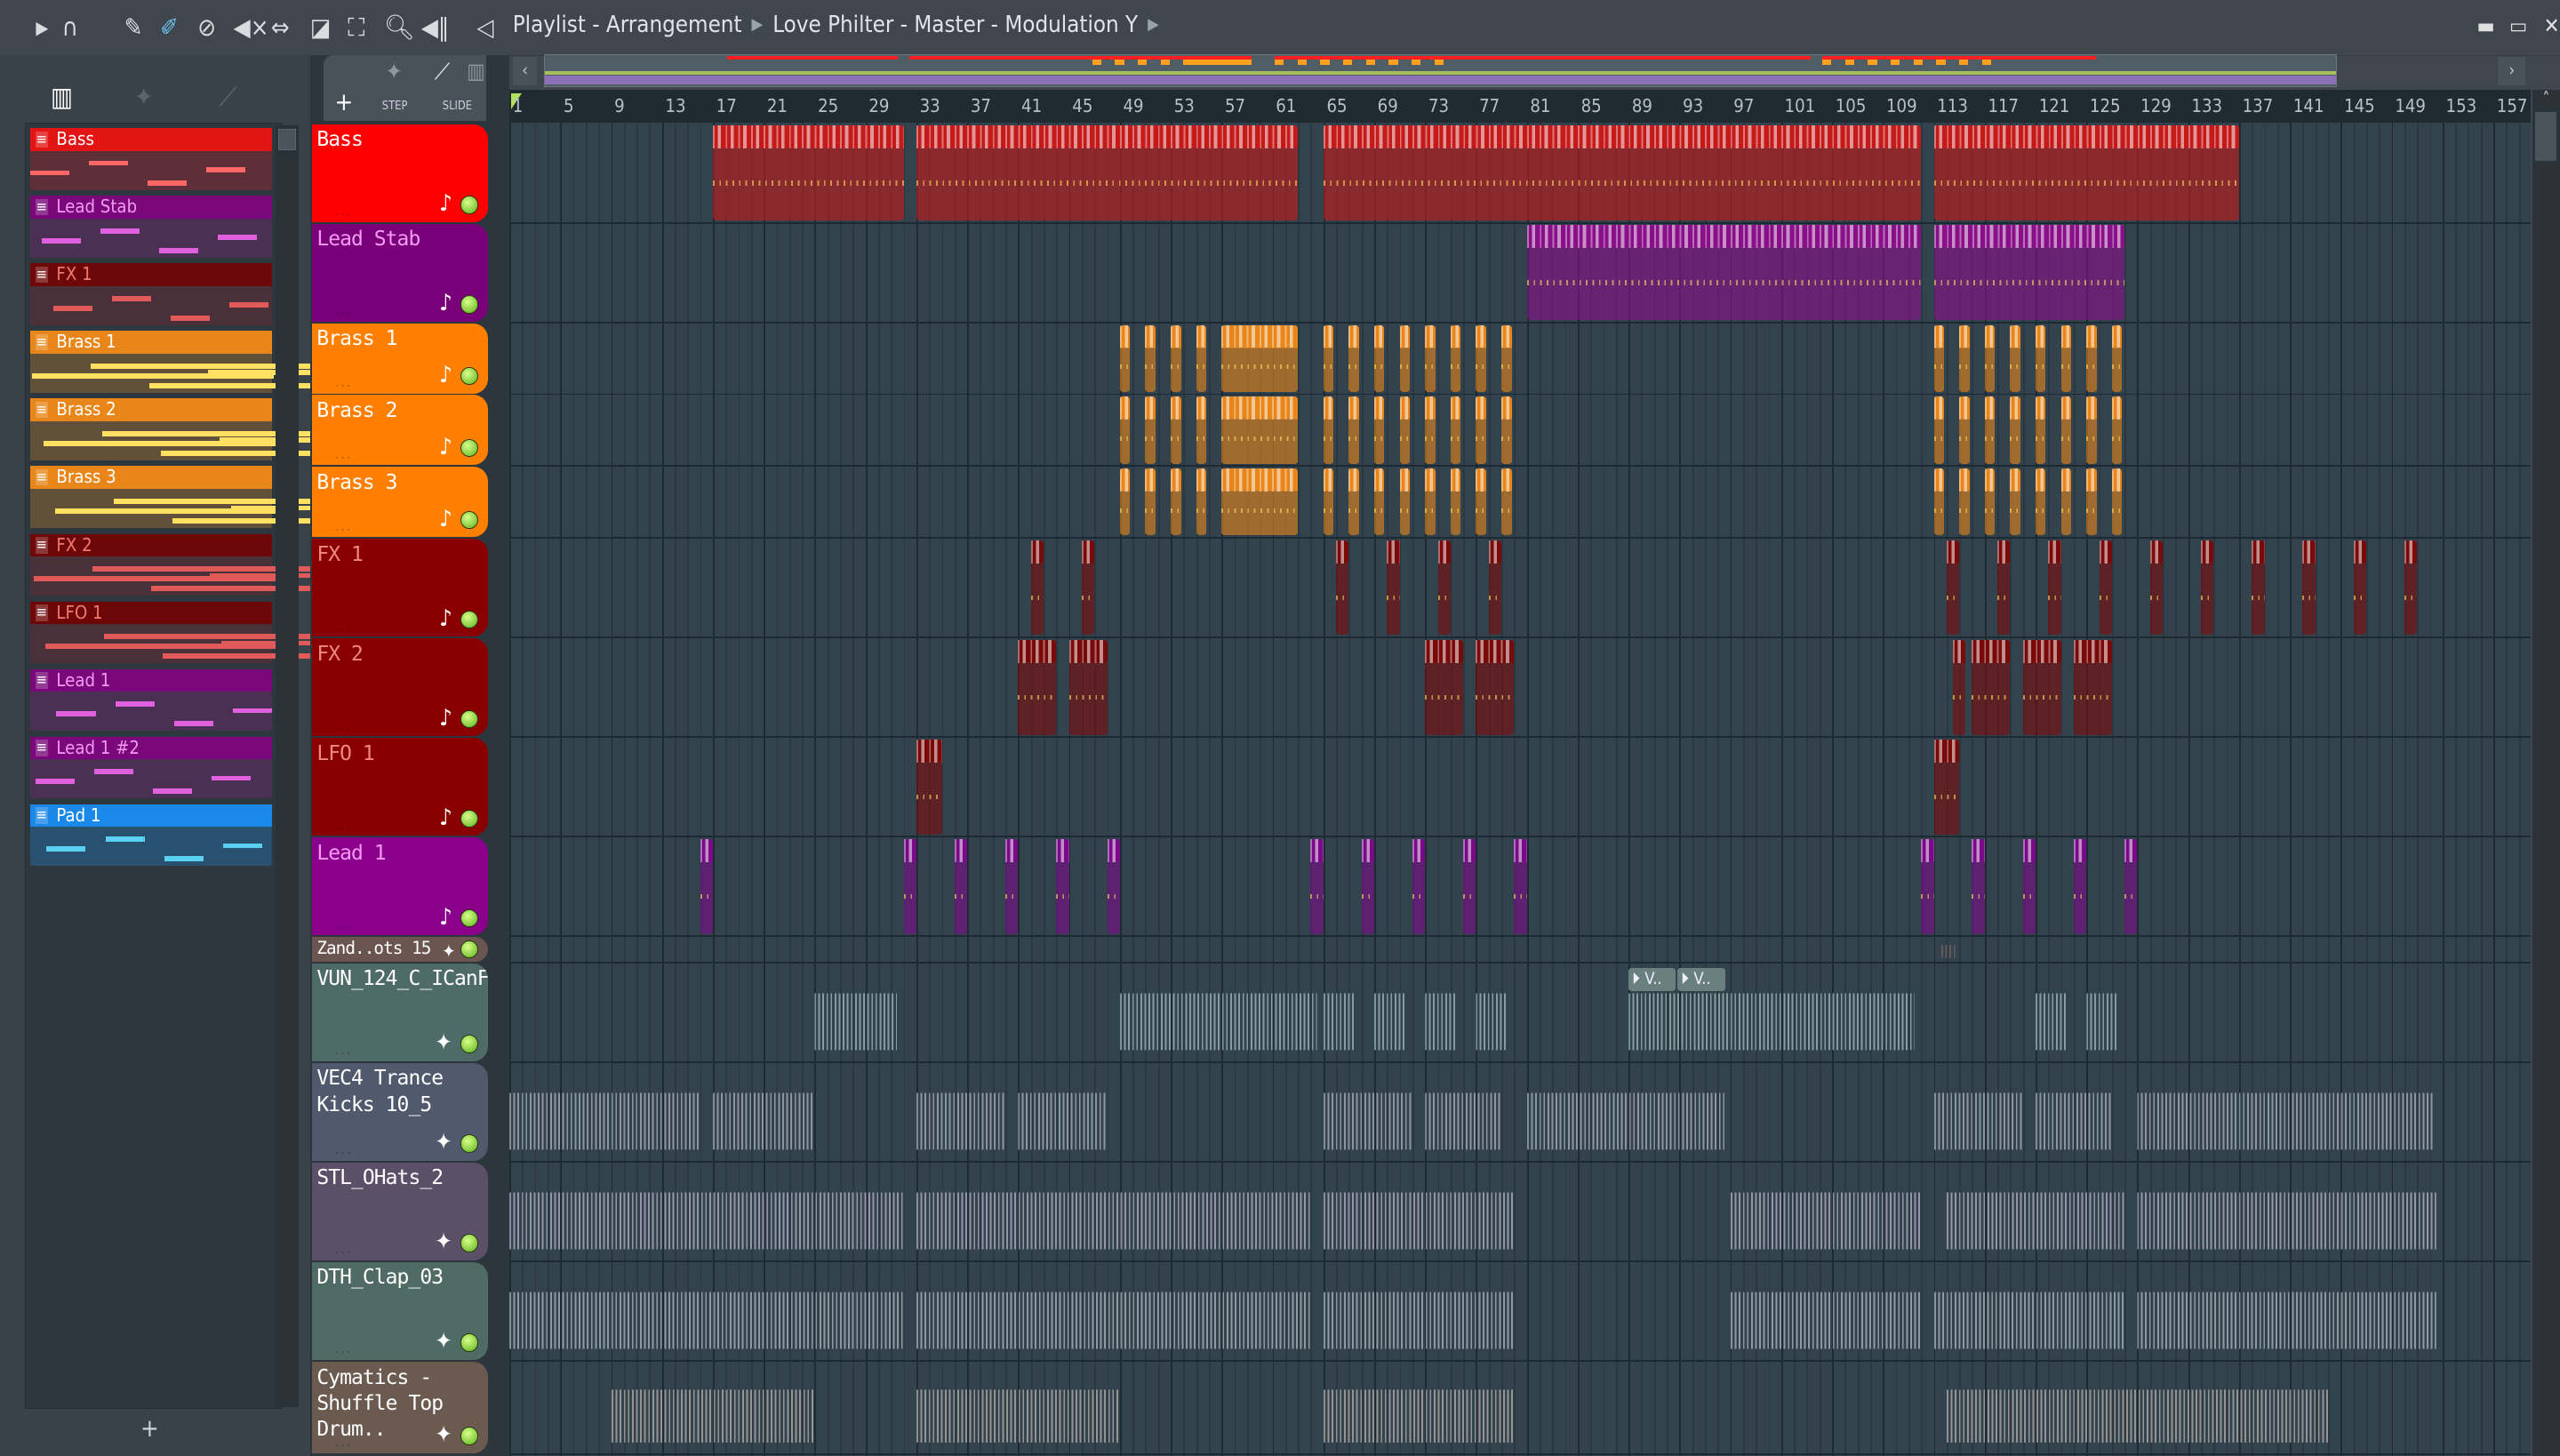 Image resolution: width=2560 pixels, height=1456 pixels. I want to click on pattern-item: ≡ Lead 1, so click(151, 700).